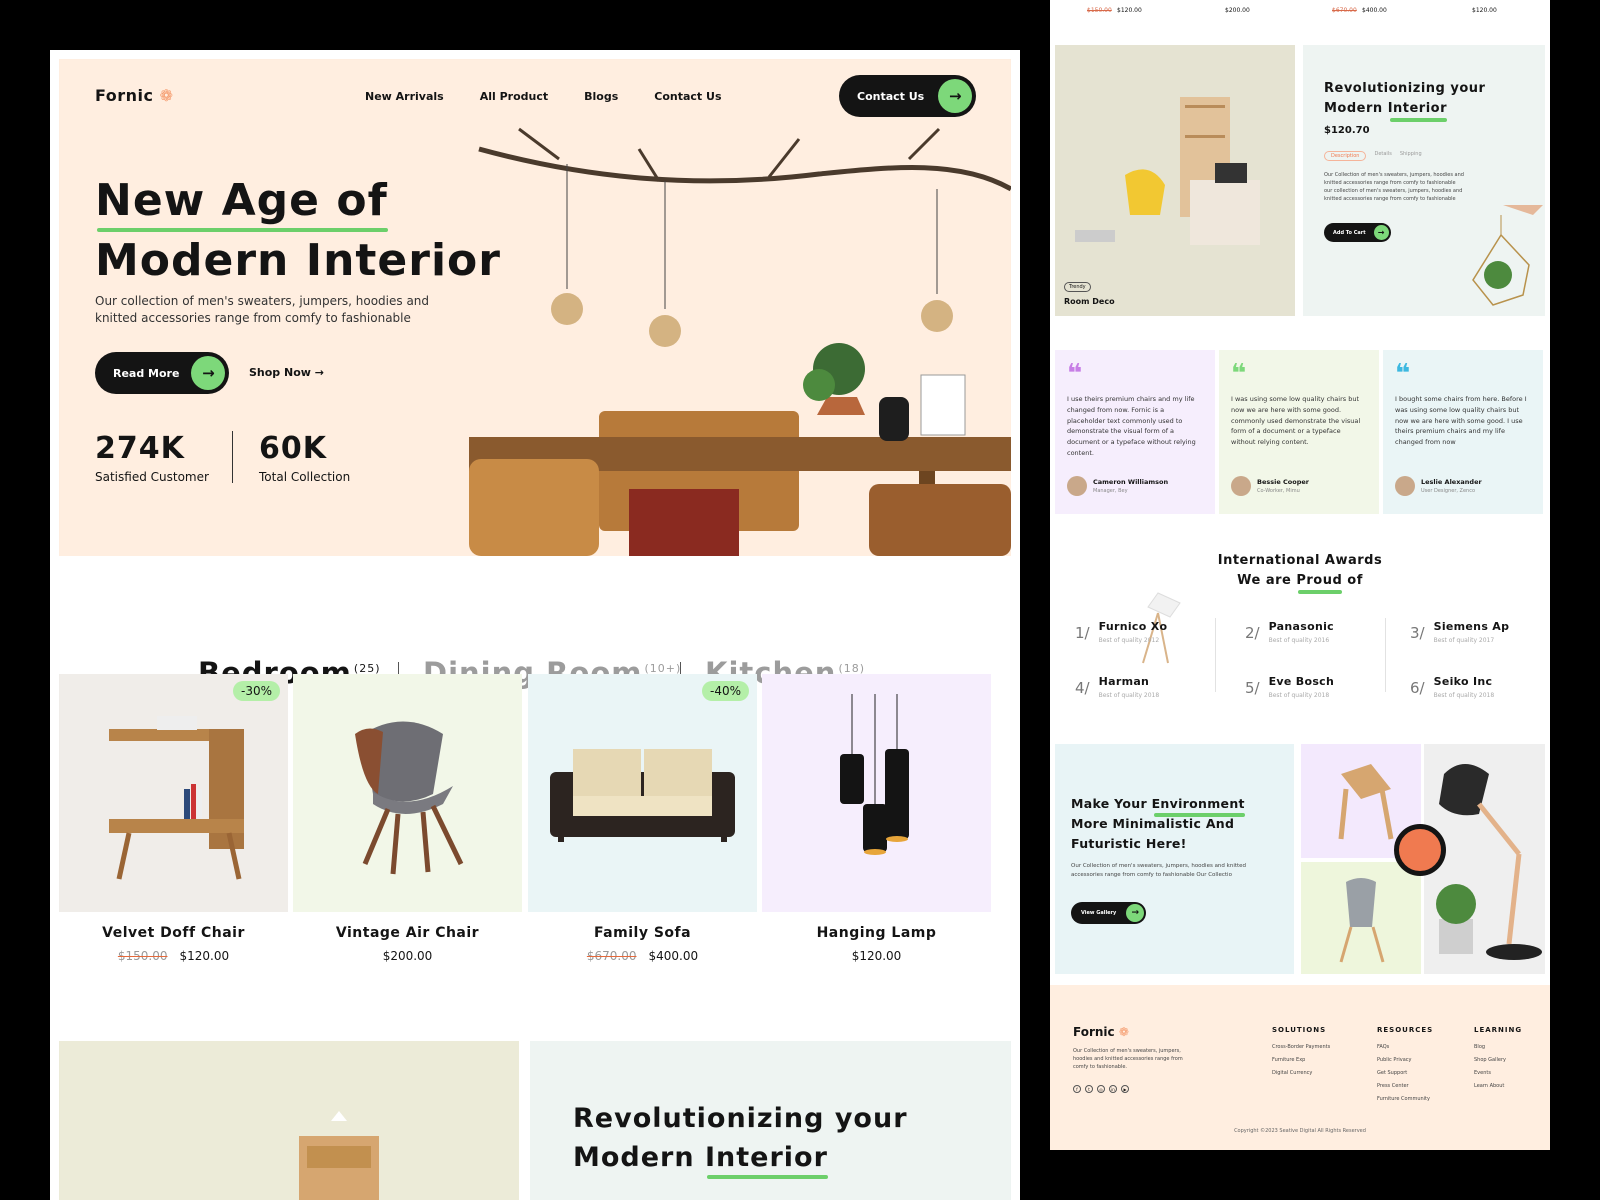  I want to click on footer-link: Get Support, so click(1405, 1073).